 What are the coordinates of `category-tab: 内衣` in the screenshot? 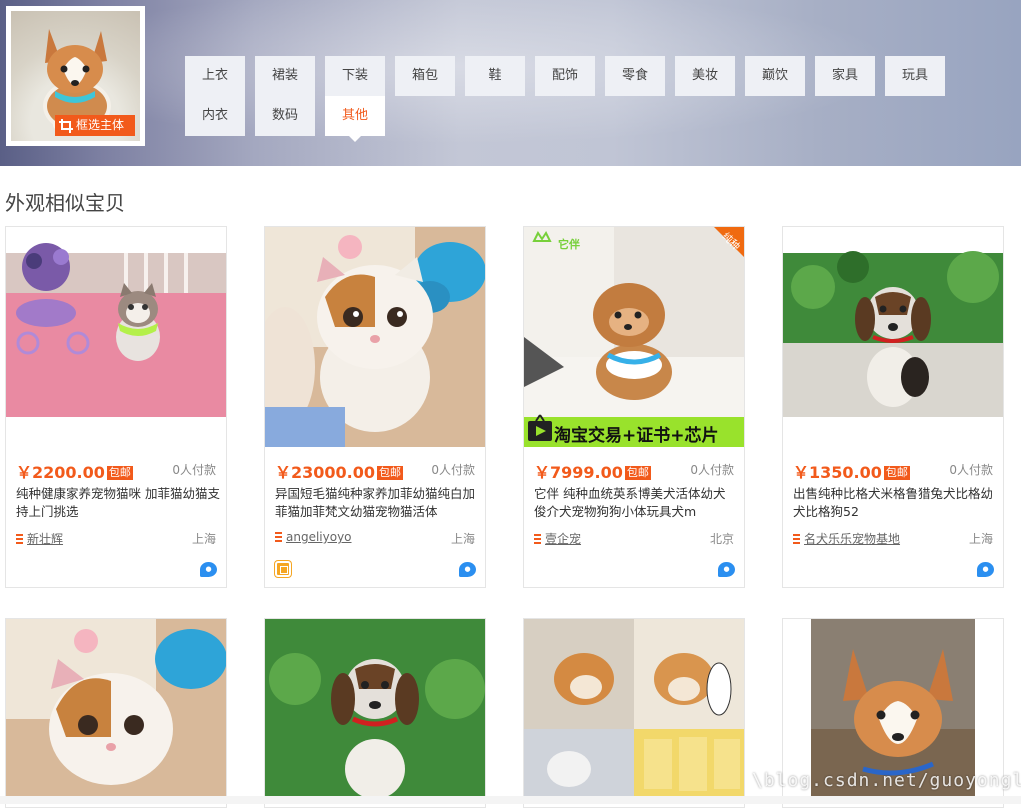 It's located at (215, 116).